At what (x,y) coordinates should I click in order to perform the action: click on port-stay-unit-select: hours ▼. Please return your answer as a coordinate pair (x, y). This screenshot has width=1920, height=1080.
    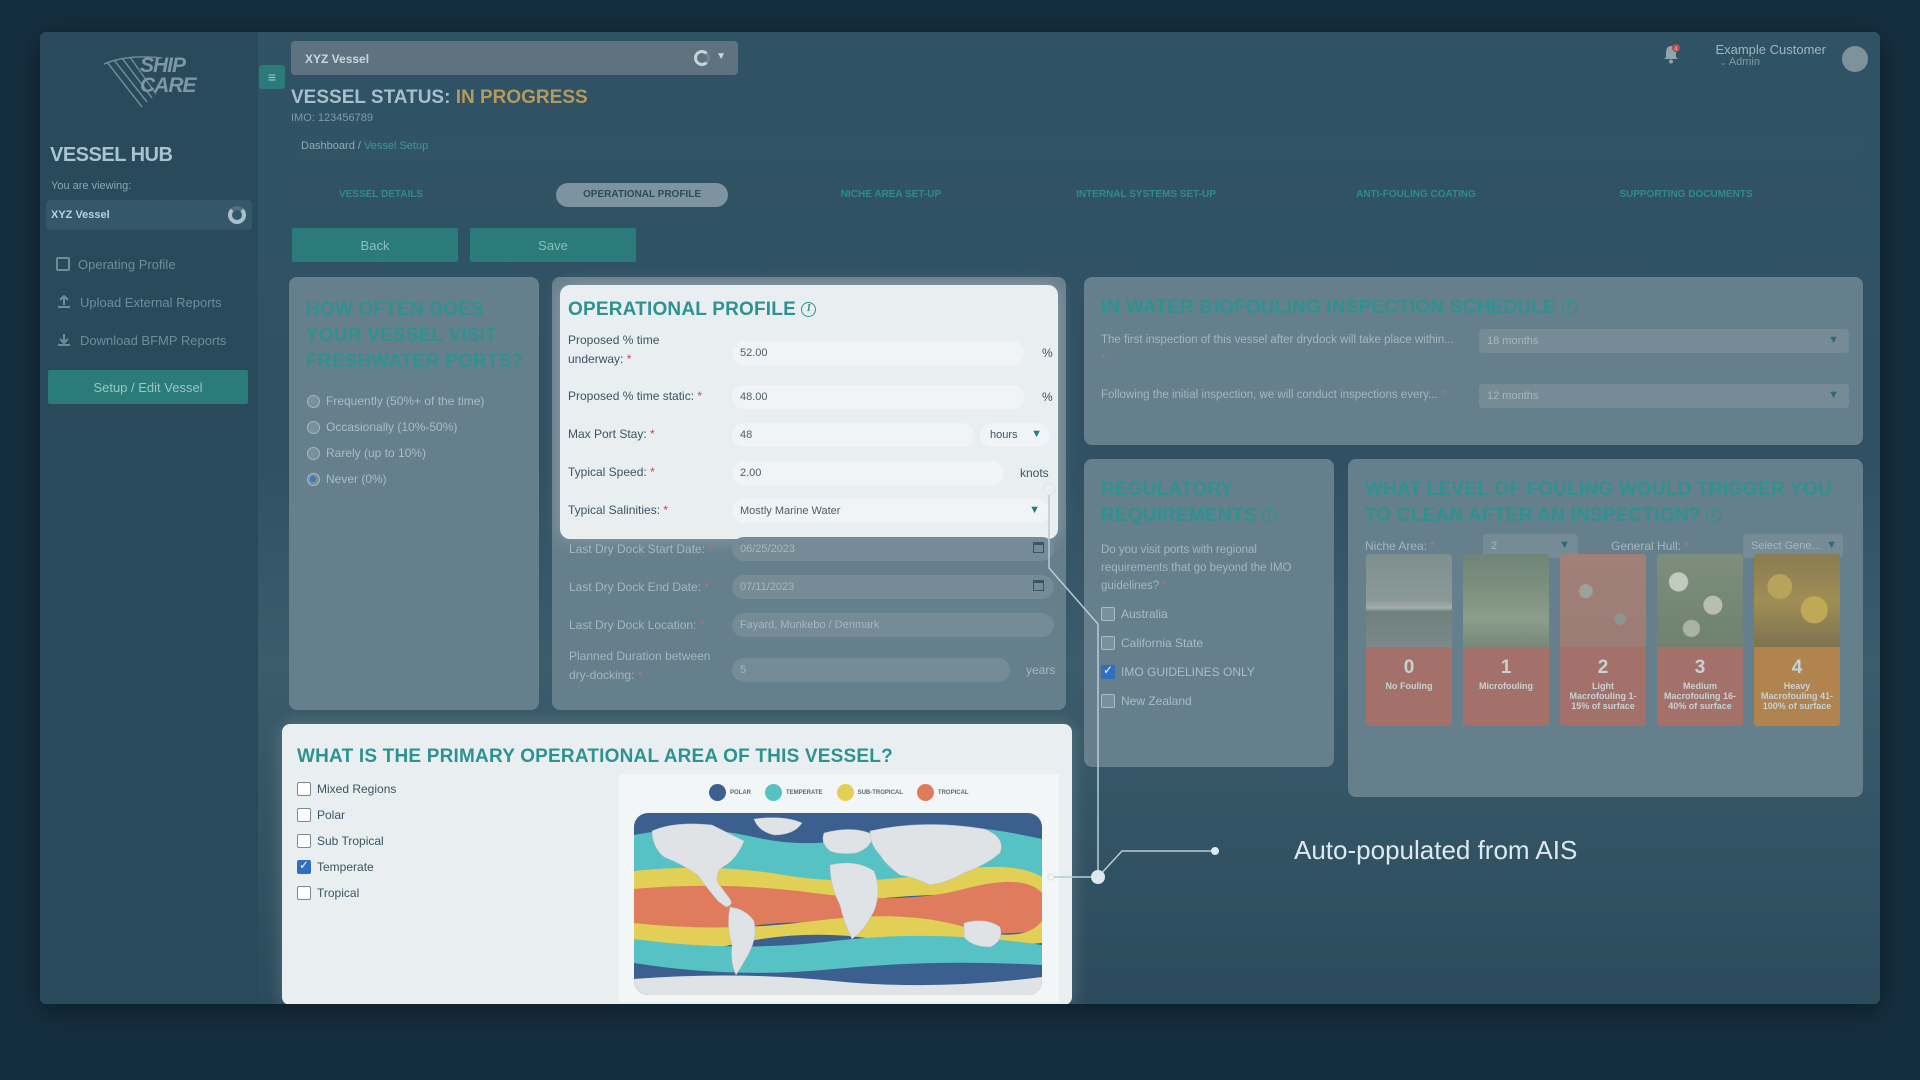
    Looking at the image, I should click on (1015, 435).